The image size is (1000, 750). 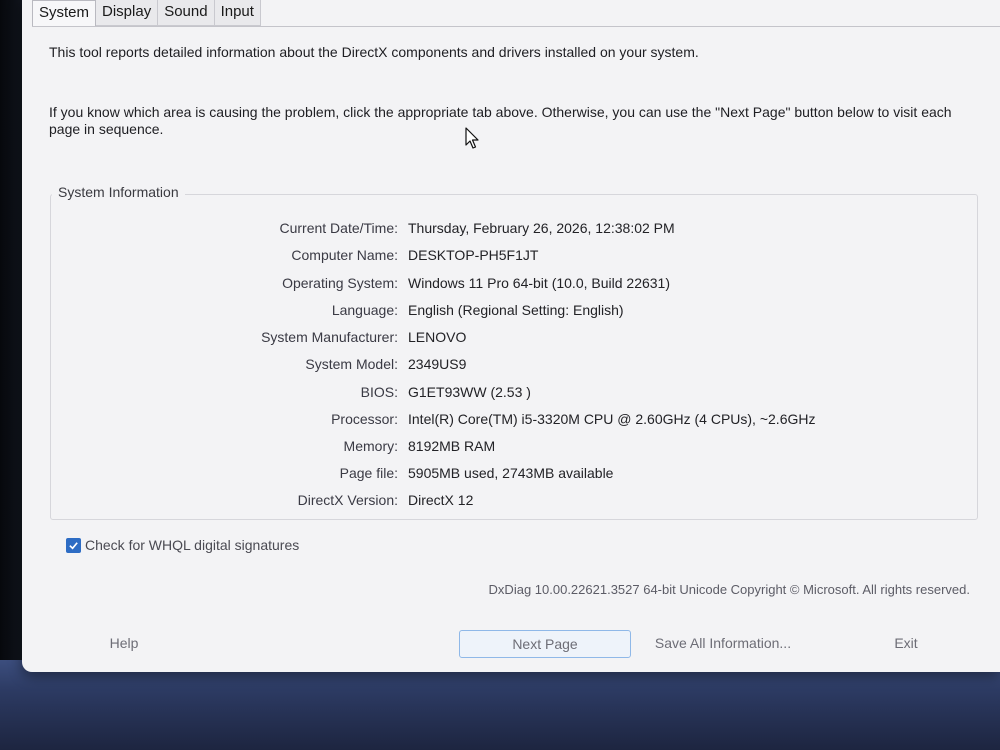 What do you see at coordinates (502, 337) in the screenshot?
I see `info-row-system-manufacturer: System Manufacturer: LENOVO` at bounding box center [502, 337].